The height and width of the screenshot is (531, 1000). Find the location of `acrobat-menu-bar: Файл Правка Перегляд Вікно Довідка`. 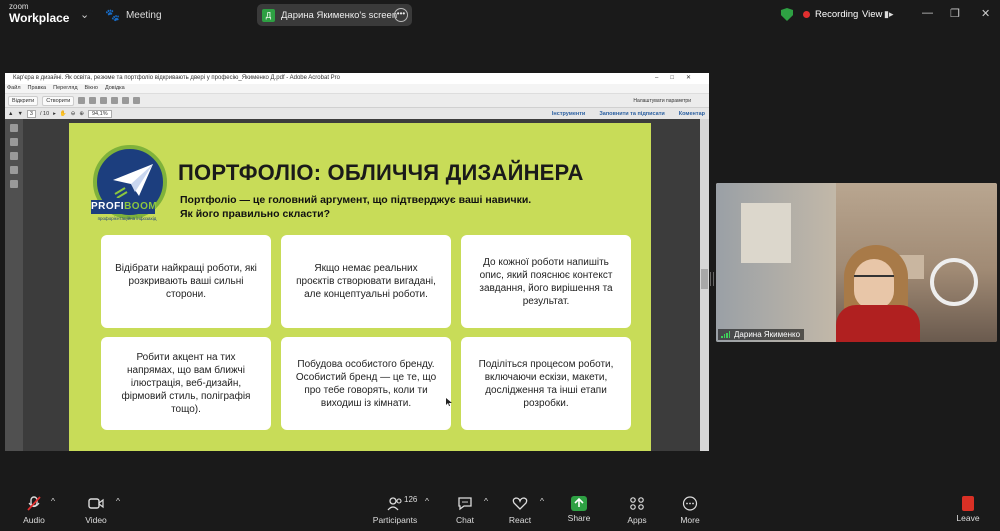

acrobat-menu-bar: Файл Правка Перегляд Вікно Довідка is located at coordinates (357, 88).